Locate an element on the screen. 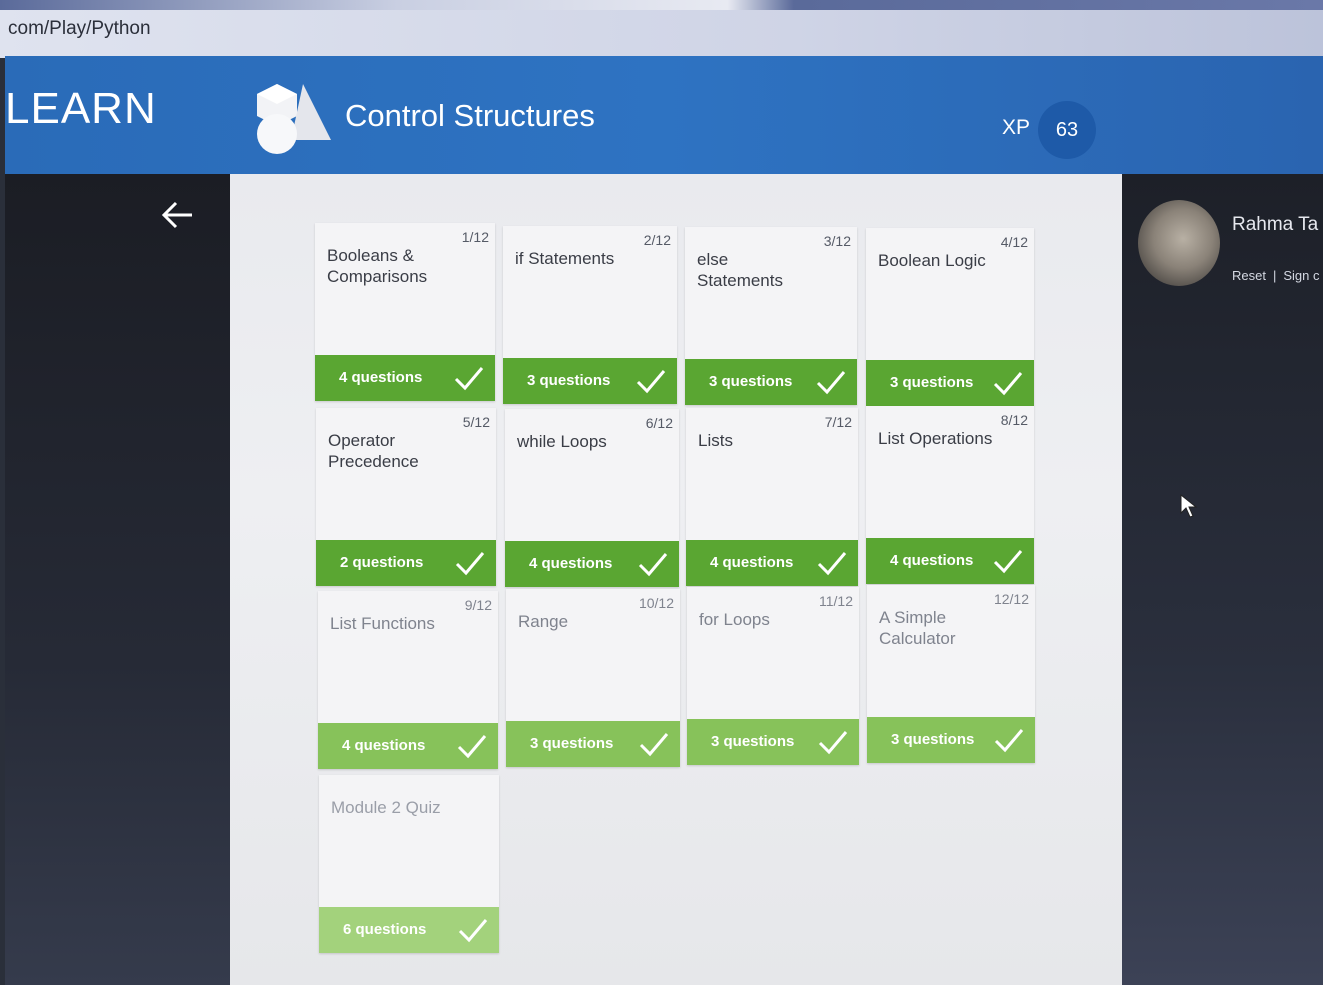 The height and width of the screenshot is (985, 1323). left-panel is located at coordinates (117, 579).